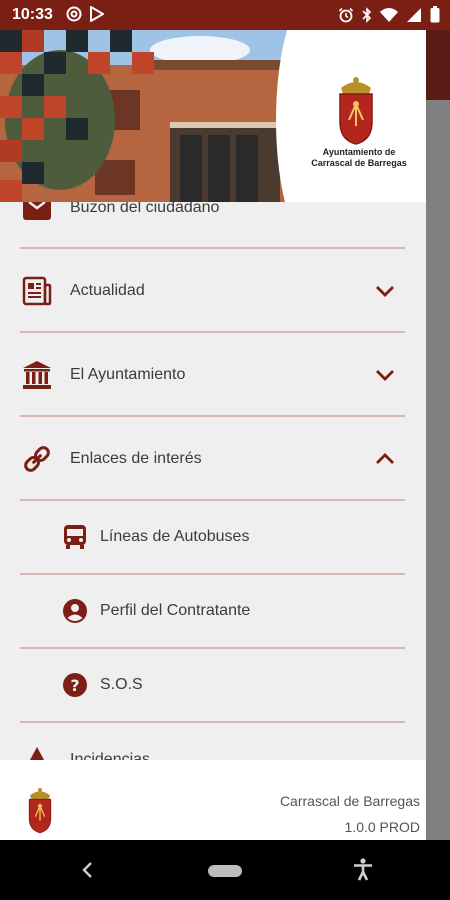 The width and height of the screenshot is (450, 900). I want to click on app-version: 1.0.0 PROD, so click(382, 827).